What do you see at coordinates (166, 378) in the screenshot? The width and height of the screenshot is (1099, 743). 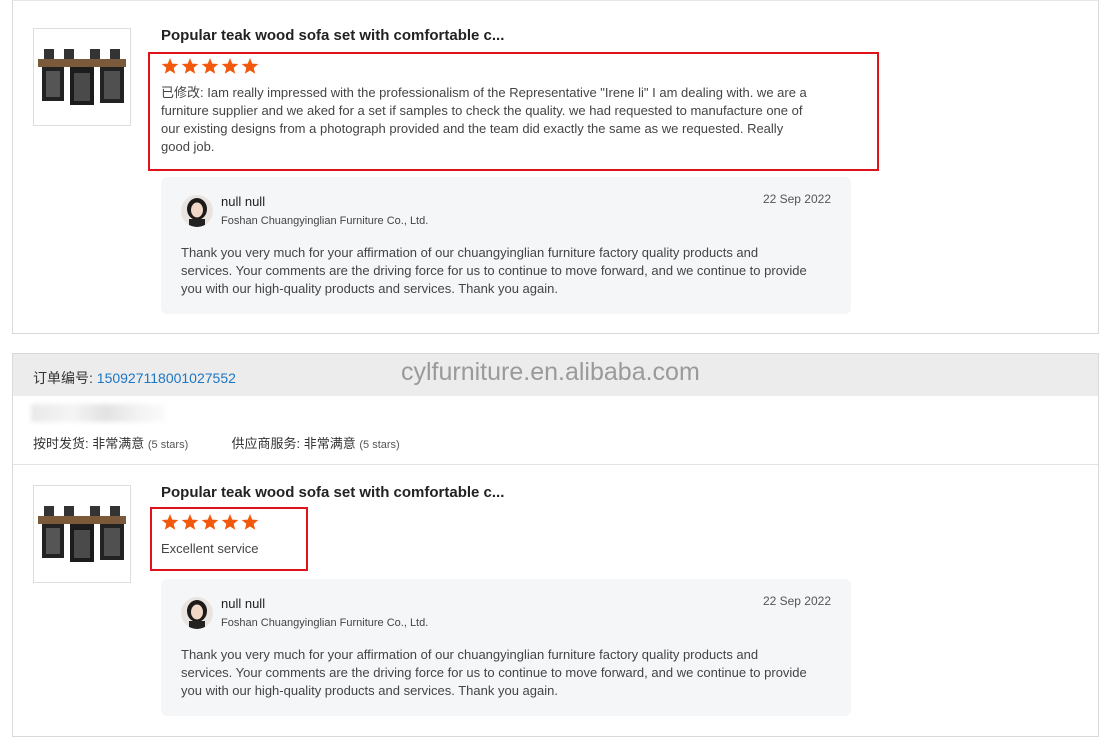 I see `order-number-link: 150927118001027552` at bounding box center [166, 378].